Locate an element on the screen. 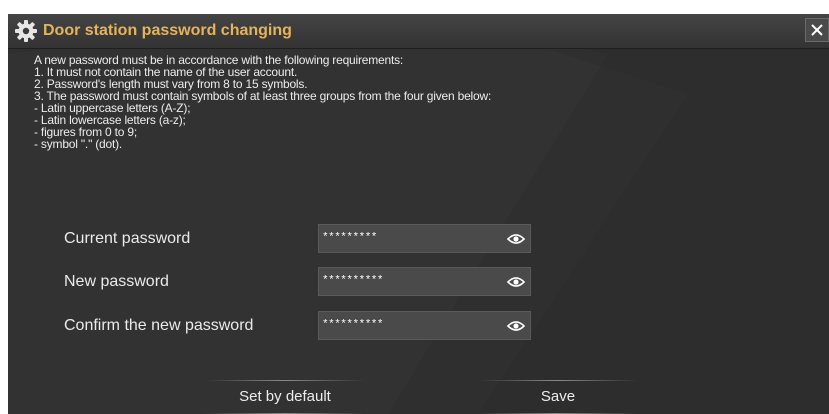  set-by-default-button: Set by default is located at coordinates (285, 397).